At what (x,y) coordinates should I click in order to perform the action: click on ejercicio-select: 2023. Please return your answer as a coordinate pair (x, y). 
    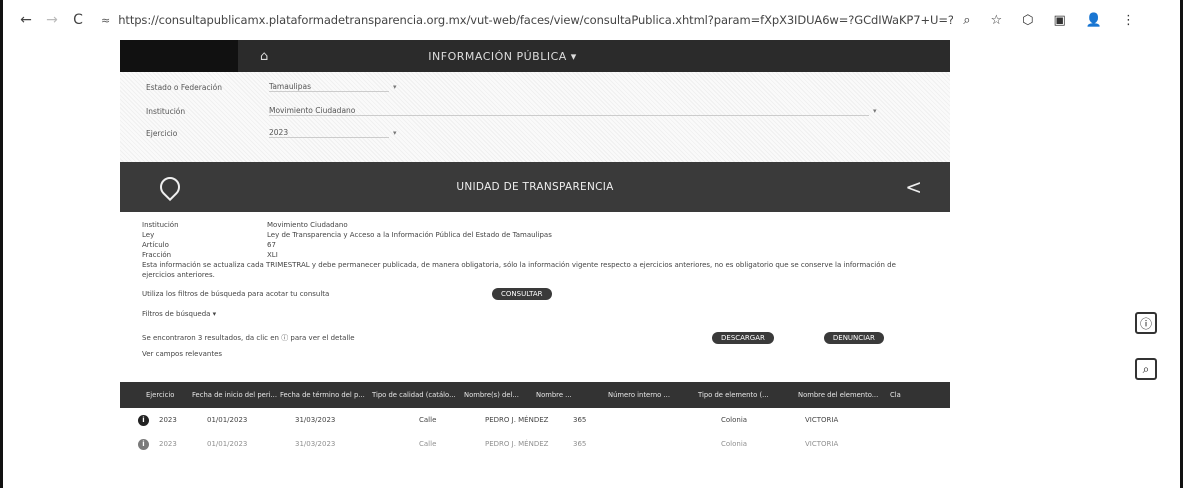
    Looking at the image, I should click on (329, 133).